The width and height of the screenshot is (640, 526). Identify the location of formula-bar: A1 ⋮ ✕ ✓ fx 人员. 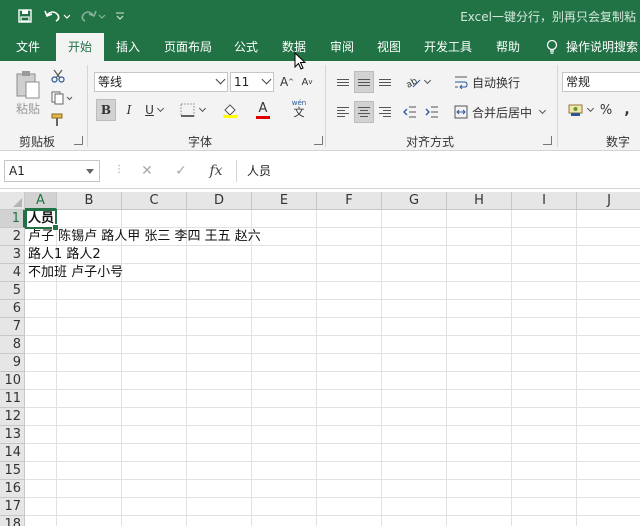
(320, 170).